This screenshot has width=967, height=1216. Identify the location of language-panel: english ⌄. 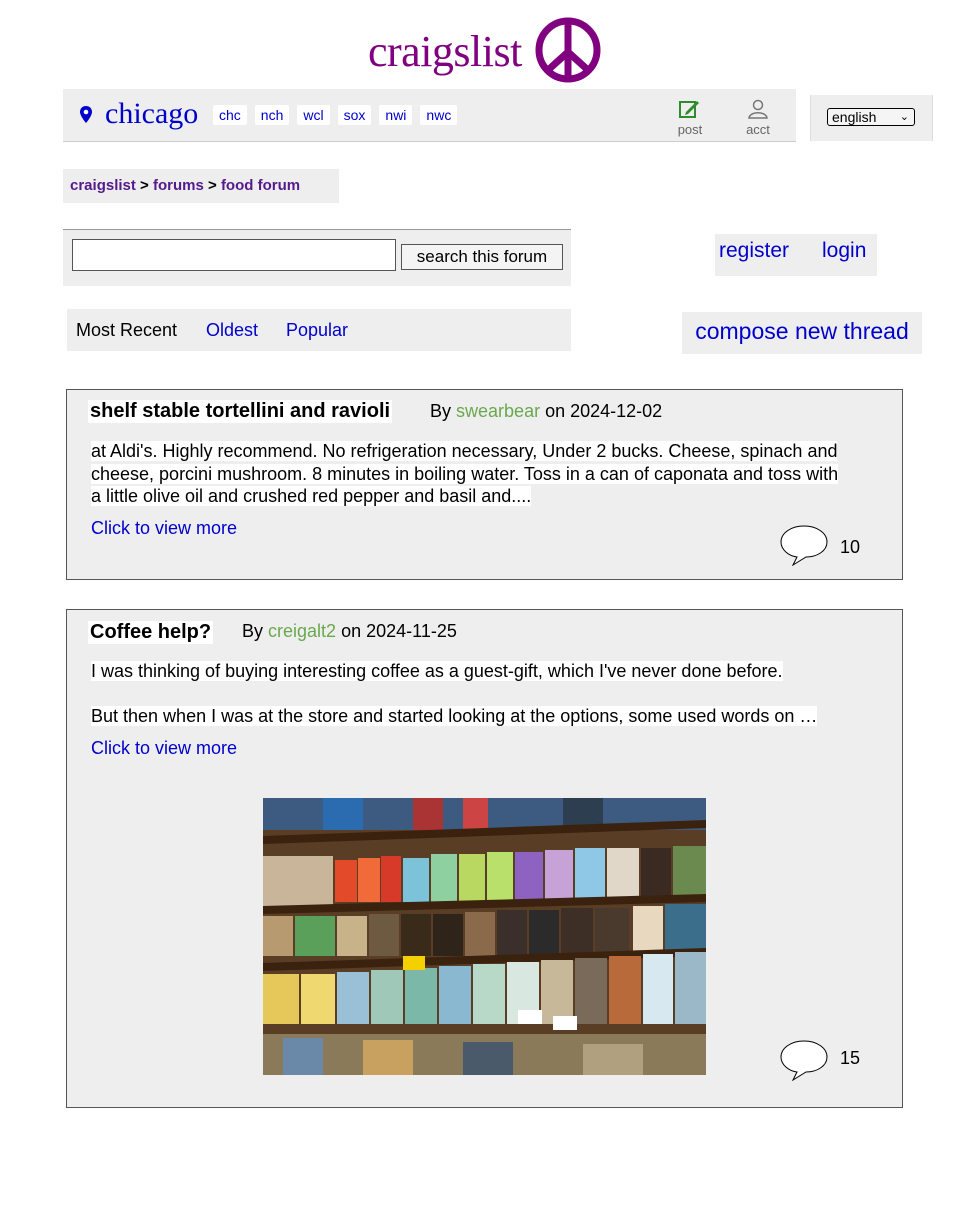
(871, 118).